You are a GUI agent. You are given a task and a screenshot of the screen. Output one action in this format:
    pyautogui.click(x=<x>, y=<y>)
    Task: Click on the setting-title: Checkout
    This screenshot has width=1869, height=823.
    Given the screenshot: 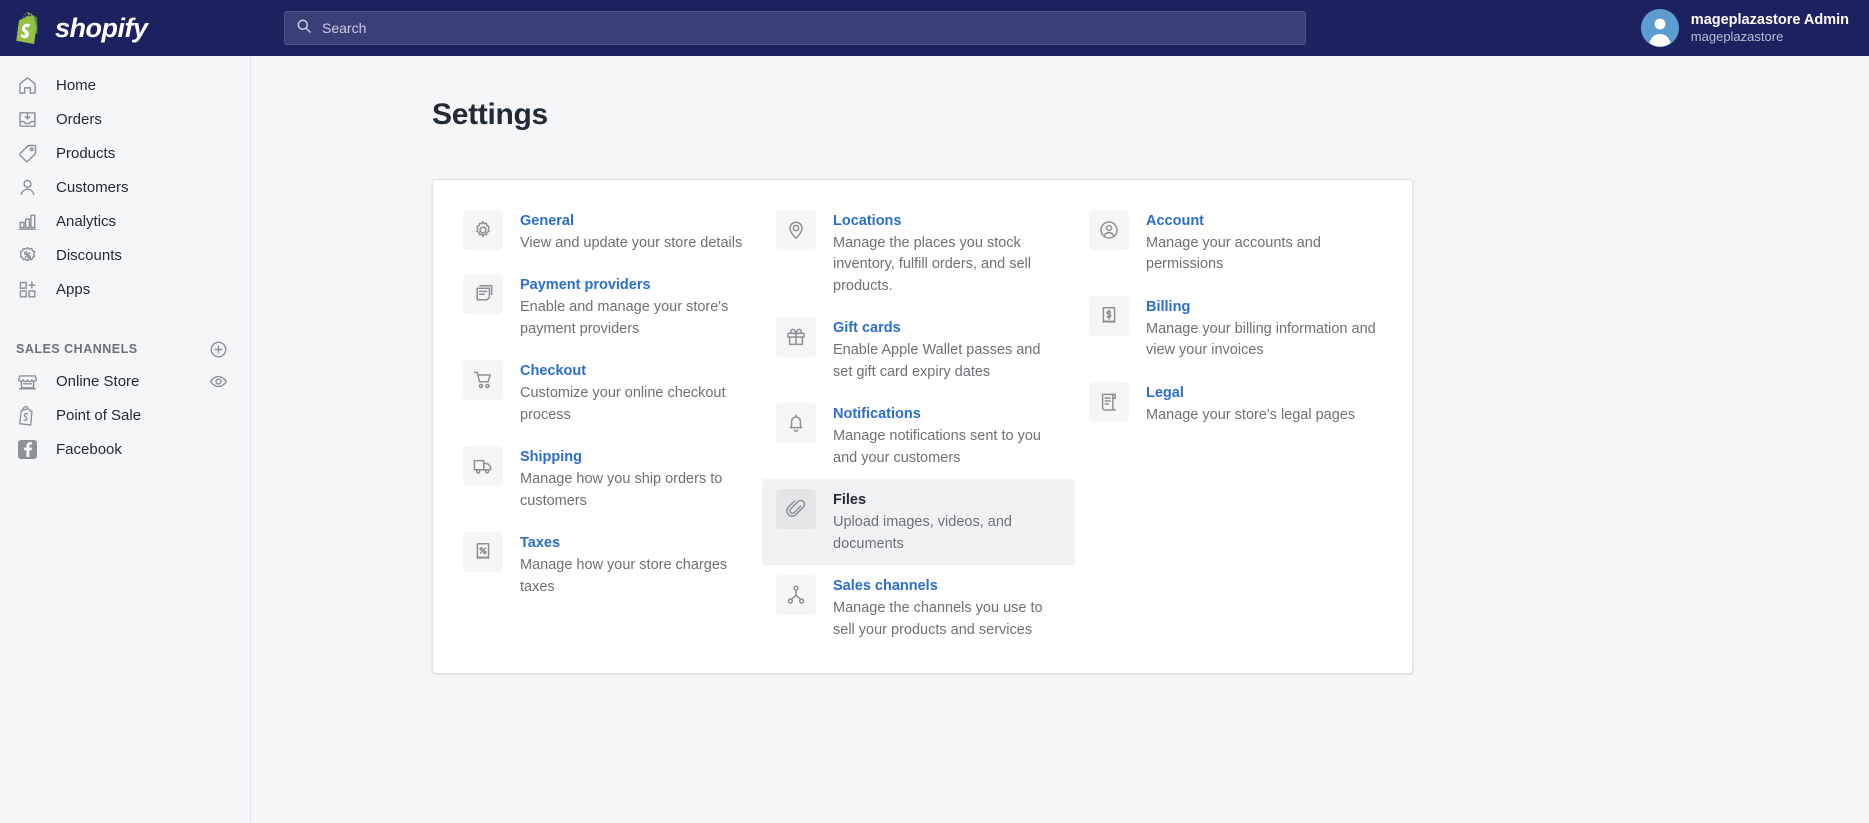 What is the action you would take?
    pyautogui.click(x=553, y=371)
    